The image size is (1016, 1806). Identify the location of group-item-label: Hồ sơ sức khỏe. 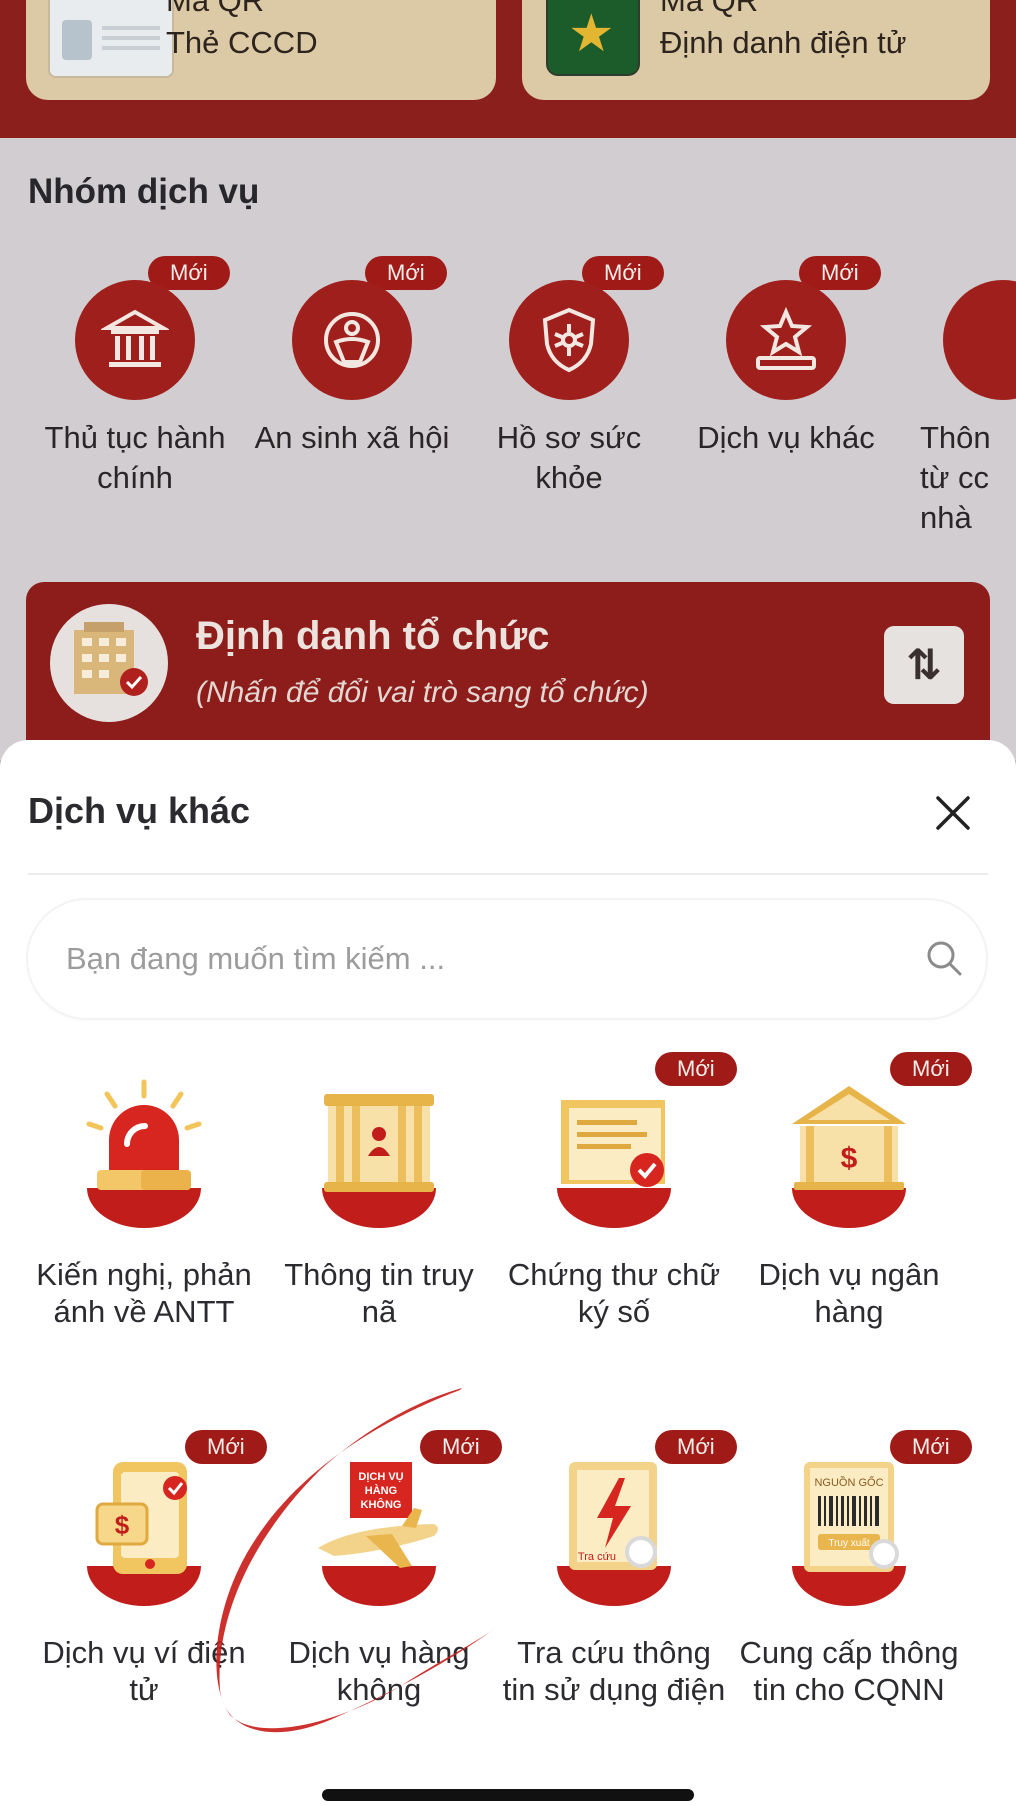
(569, 457).